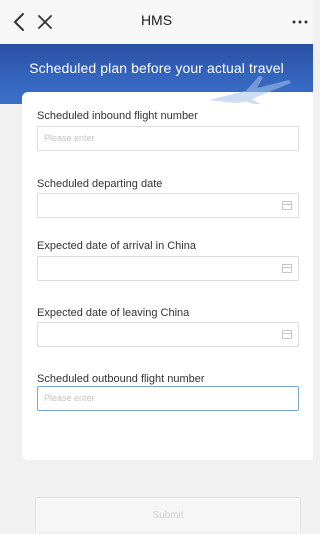  I want to click on inbound-flight-input: Please enter, so click(168, 138).